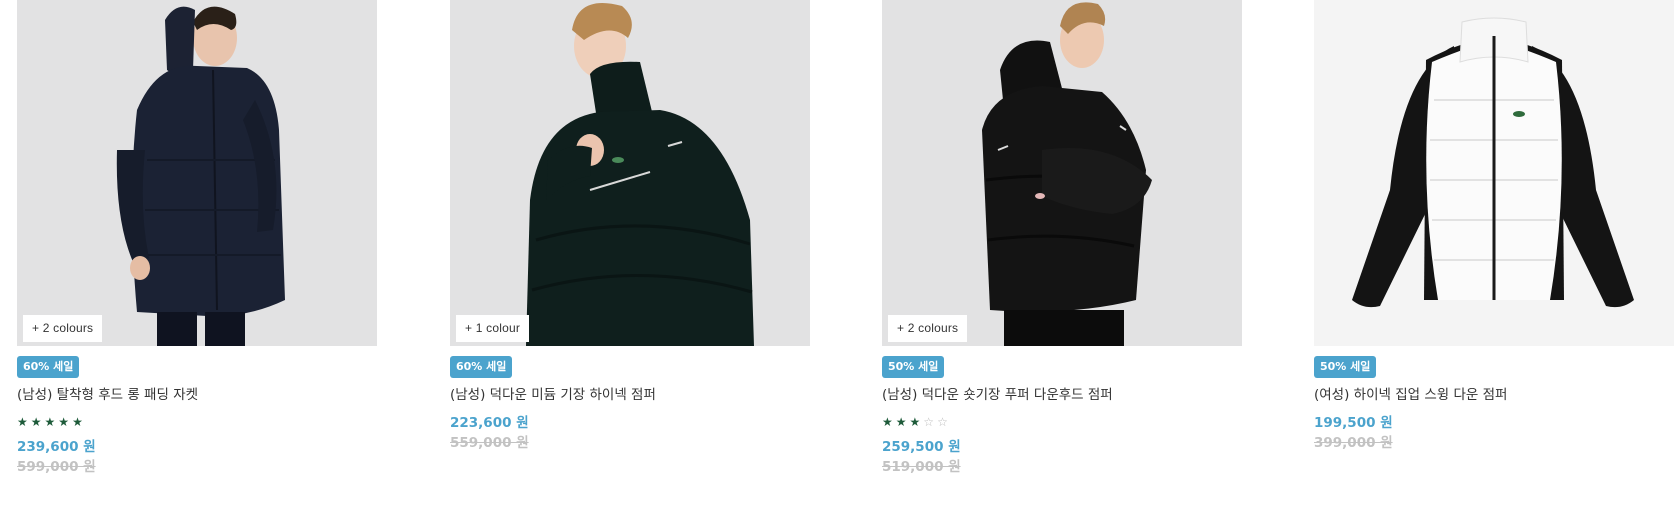 Image resolution: width=1676 pixels, height=506 pixels. Describe the element at coordinates (493, 328) in the screenshot. I see `colour-options-label: + 1 colour` at that location.